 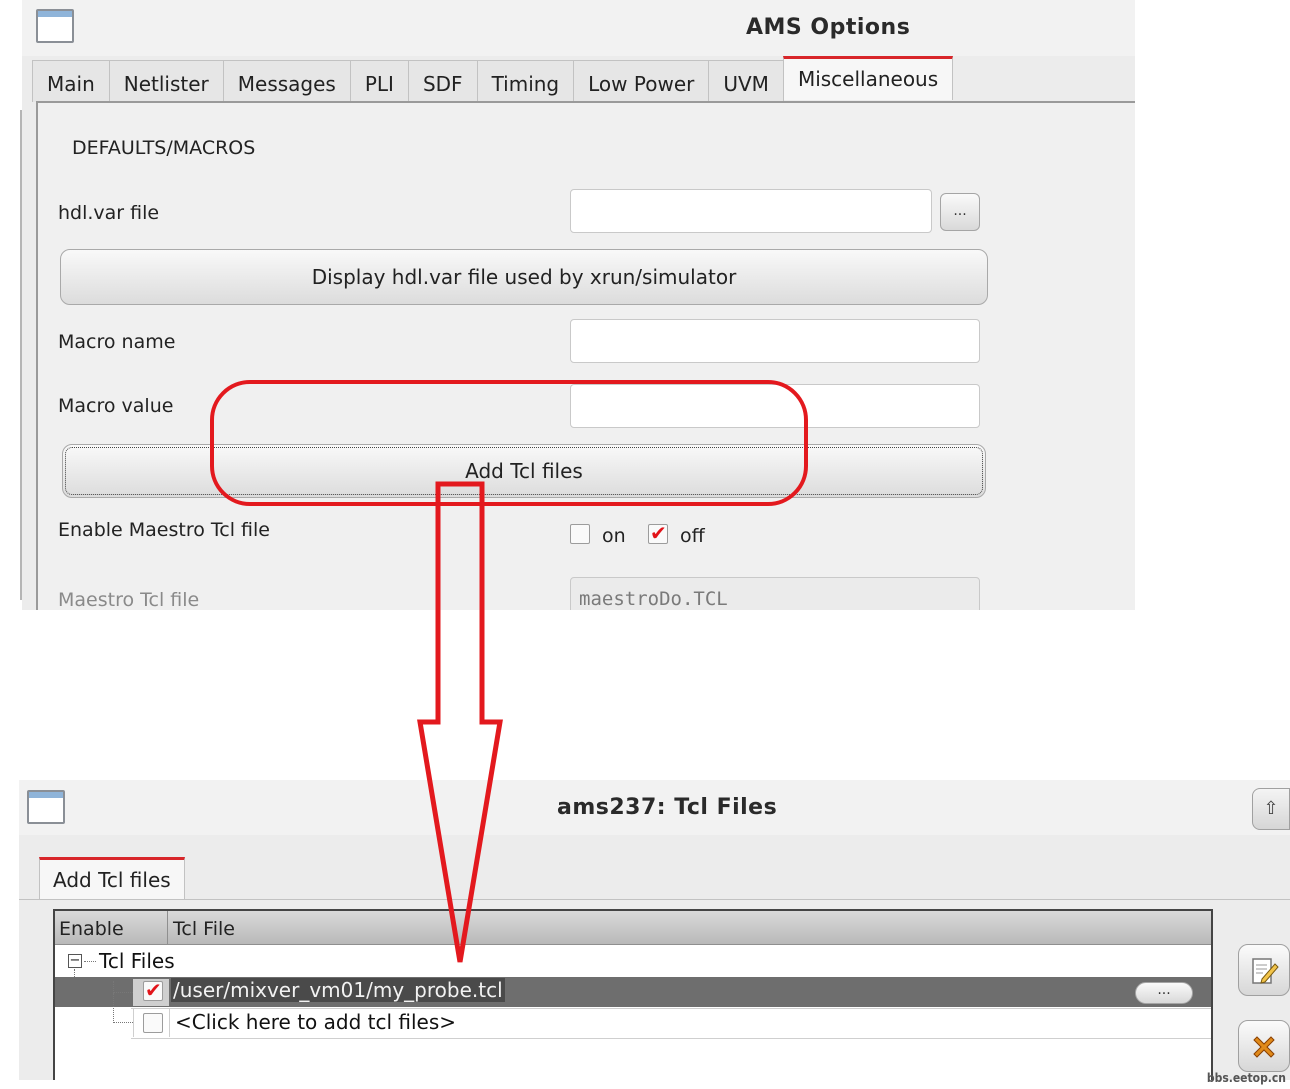 What do you see at coordinates (460, 722) in the screenshot?
I see `down-arrow` at bounding box center [460, 722].